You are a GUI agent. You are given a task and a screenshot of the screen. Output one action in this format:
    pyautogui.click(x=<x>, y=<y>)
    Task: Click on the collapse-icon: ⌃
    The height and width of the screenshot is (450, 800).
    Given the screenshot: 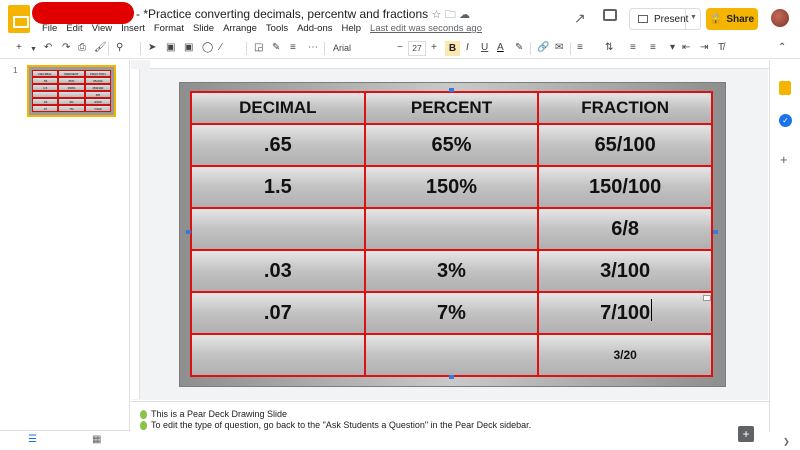 What is the action you would take?
    pyautogui.click(x=782, y=48)
    